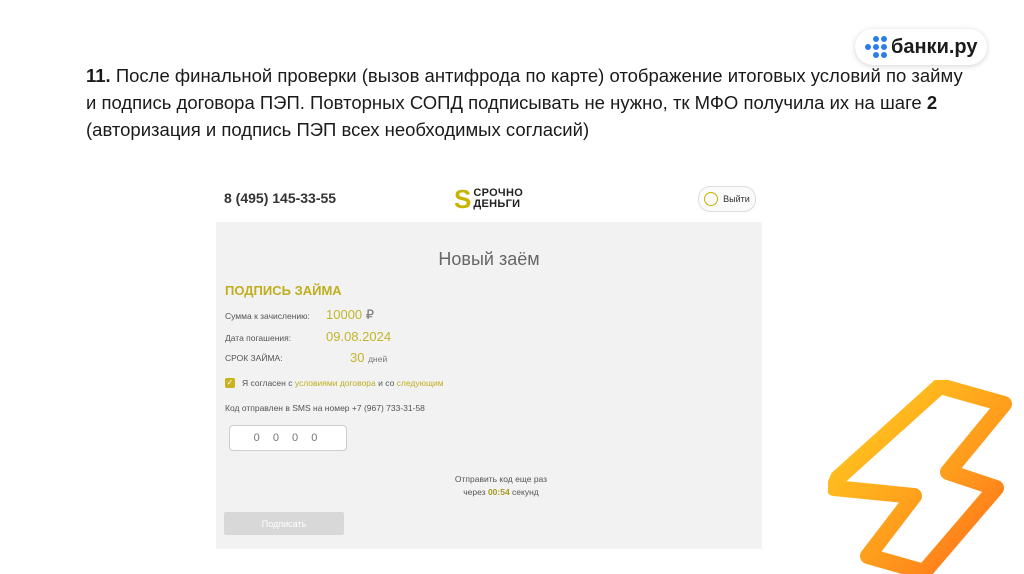 The height and width of the screenshot is (574, 1024). Describe the element at coordinates (934, 46) in the screenshot. I see `banki-logo-label: банки.ру` at that location.